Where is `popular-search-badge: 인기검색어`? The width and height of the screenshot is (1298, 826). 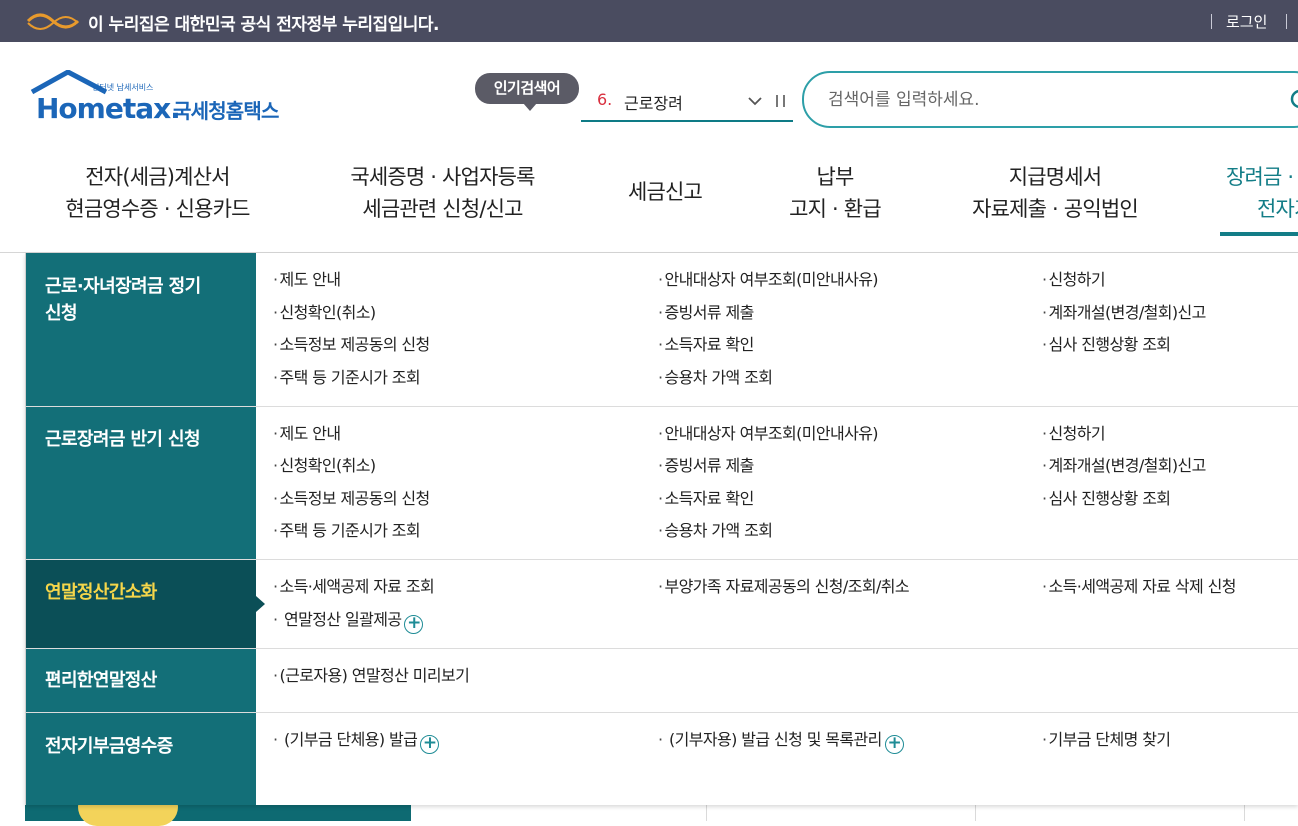 popular-search-badge: 인기검색어 is located at coordinates (527, 92).